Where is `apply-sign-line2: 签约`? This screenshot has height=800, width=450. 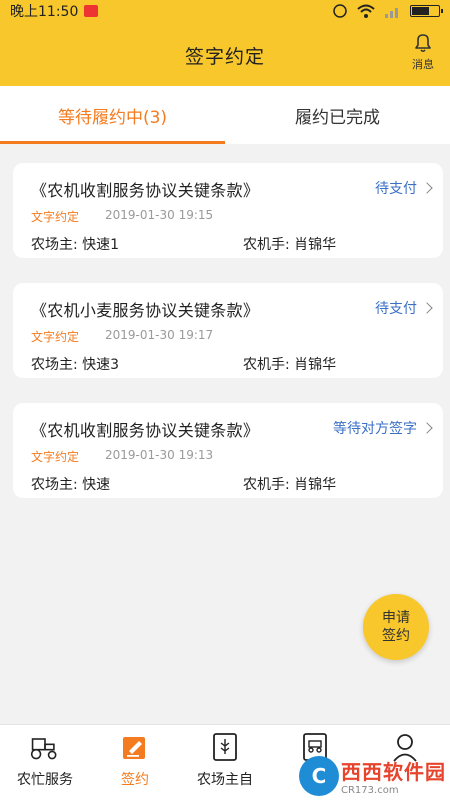 apply-sign-line2: 签约 is located at coordinates (396, 636).